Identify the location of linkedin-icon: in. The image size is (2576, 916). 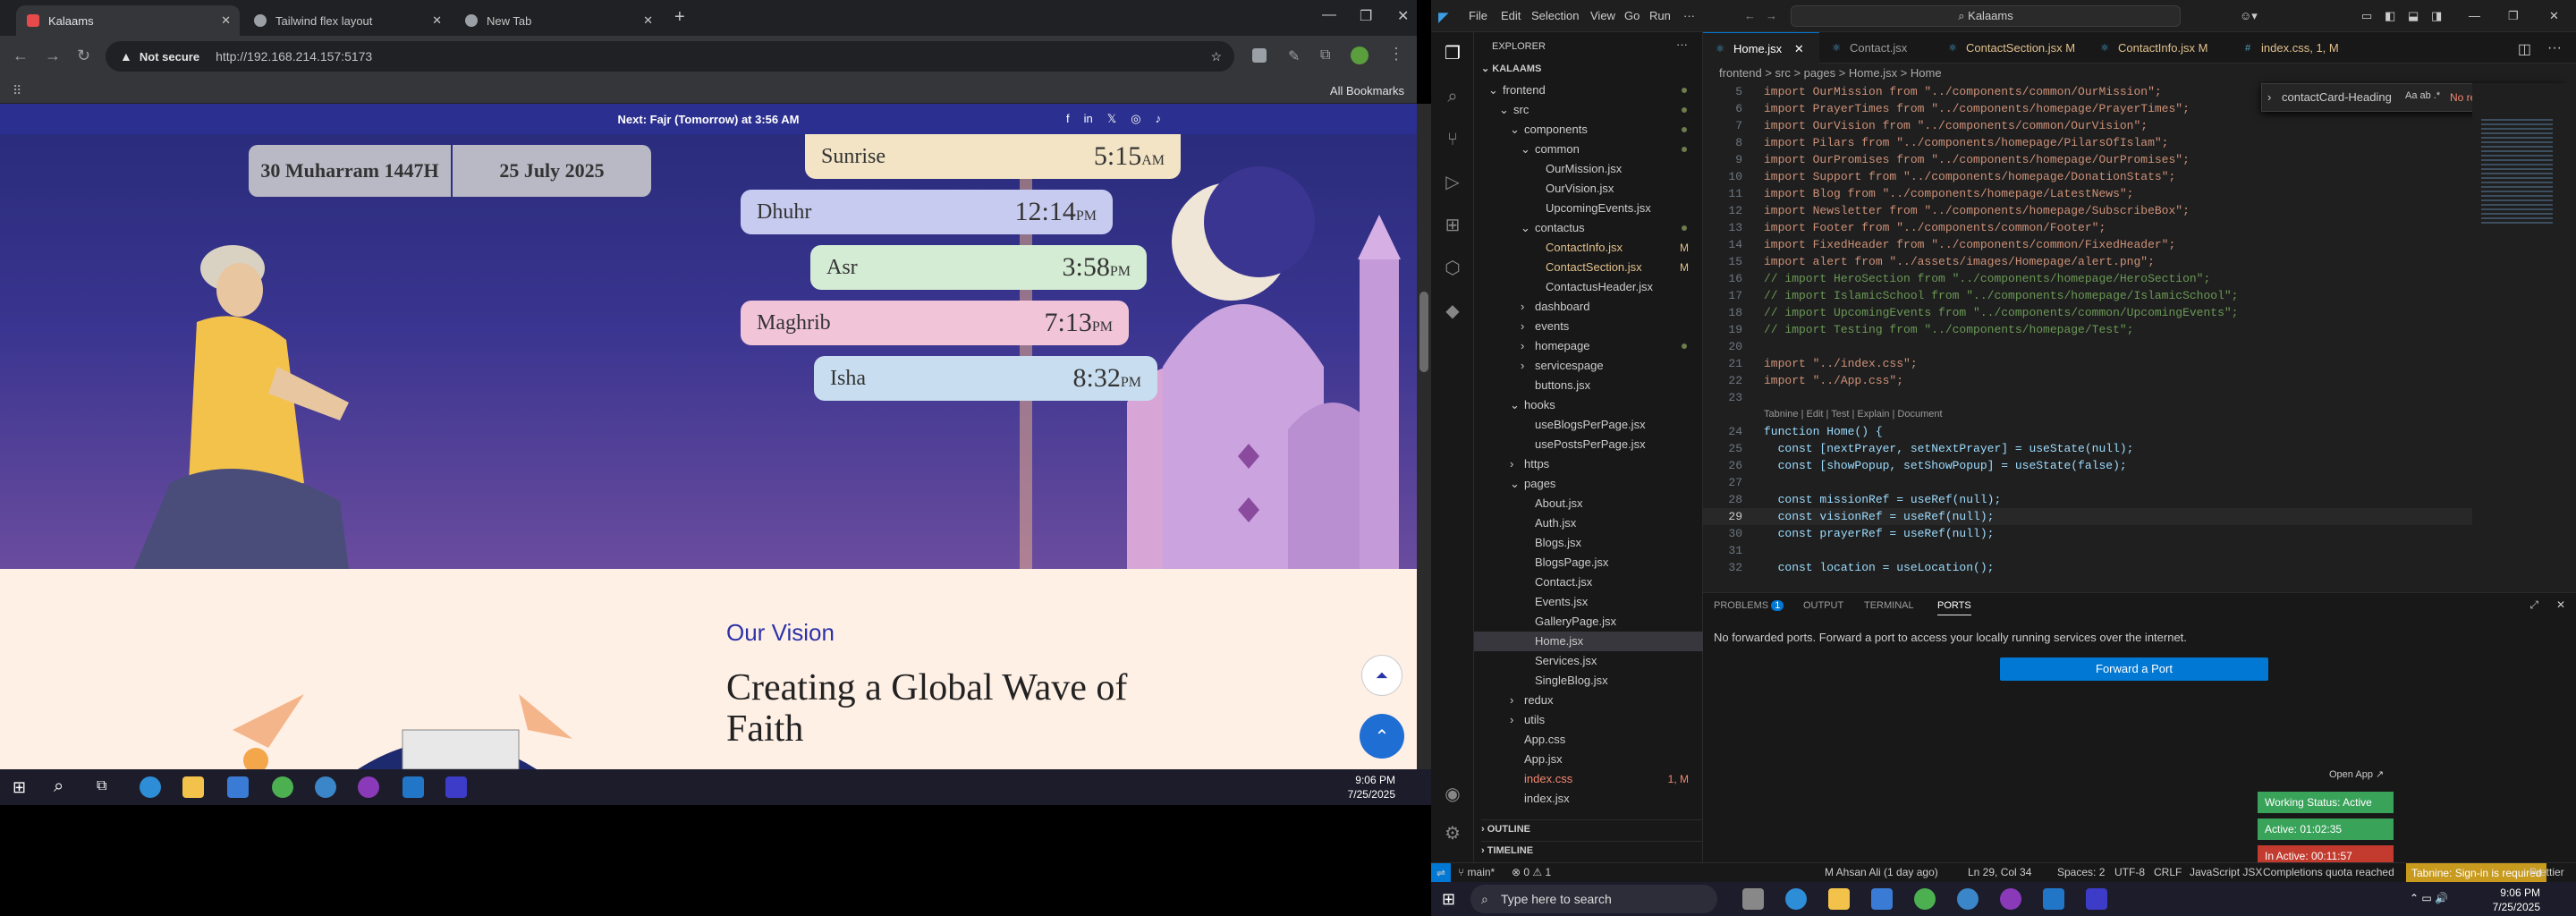
(1088, 119).